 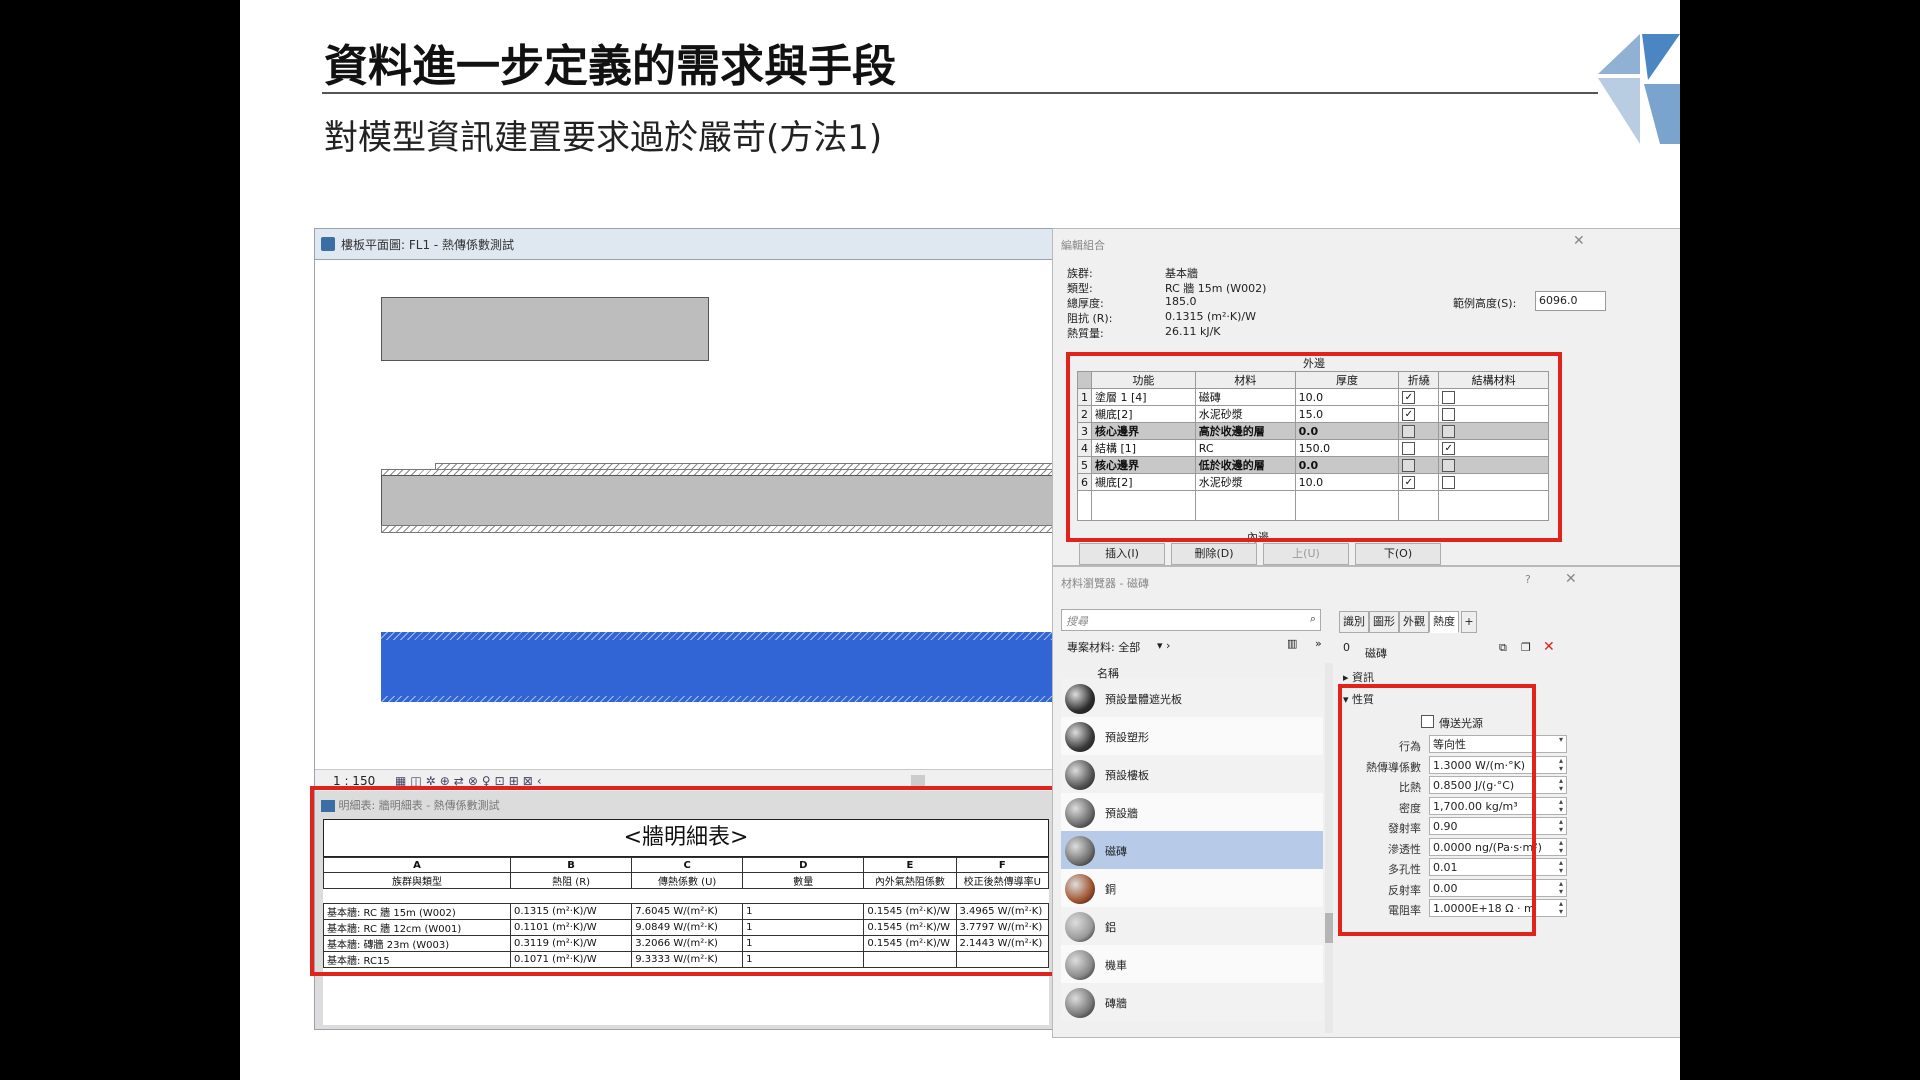 I want to click on wall-layer-hatch, so click(x=721, y=529).